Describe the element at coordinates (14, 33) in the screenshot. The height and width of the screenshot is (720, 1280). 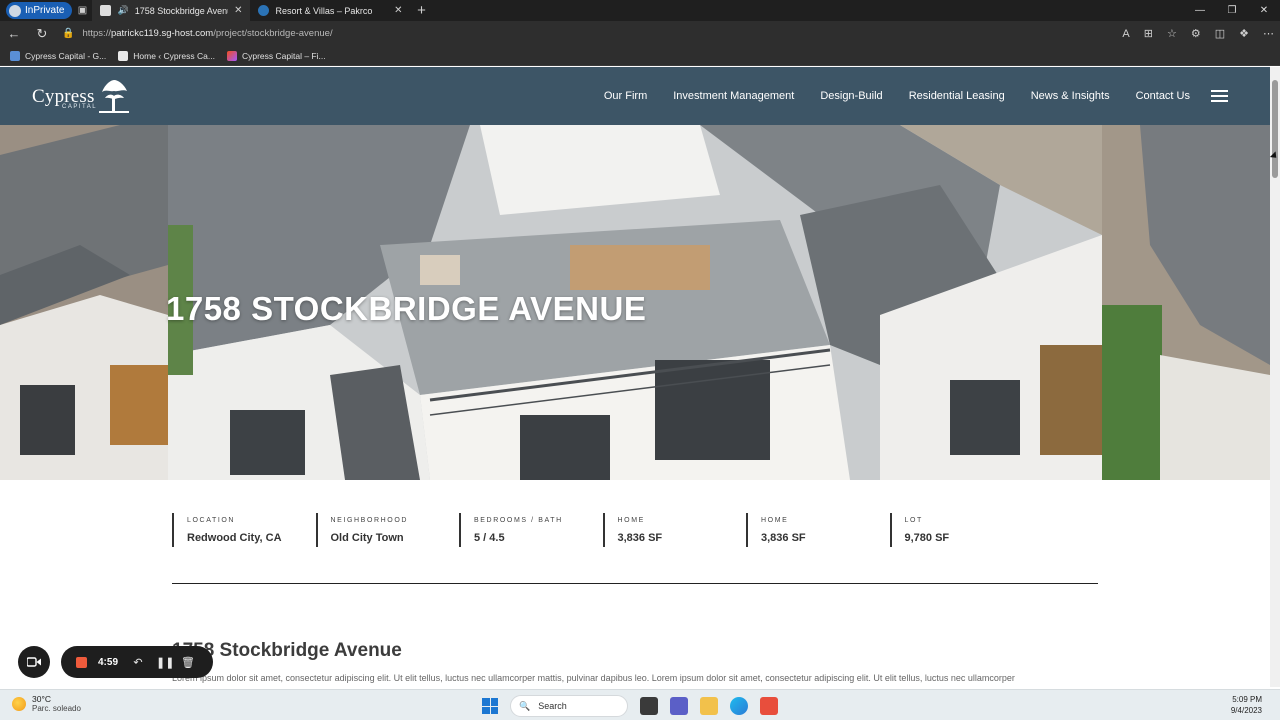
I see `back-arrow-icon: ←` at that location.